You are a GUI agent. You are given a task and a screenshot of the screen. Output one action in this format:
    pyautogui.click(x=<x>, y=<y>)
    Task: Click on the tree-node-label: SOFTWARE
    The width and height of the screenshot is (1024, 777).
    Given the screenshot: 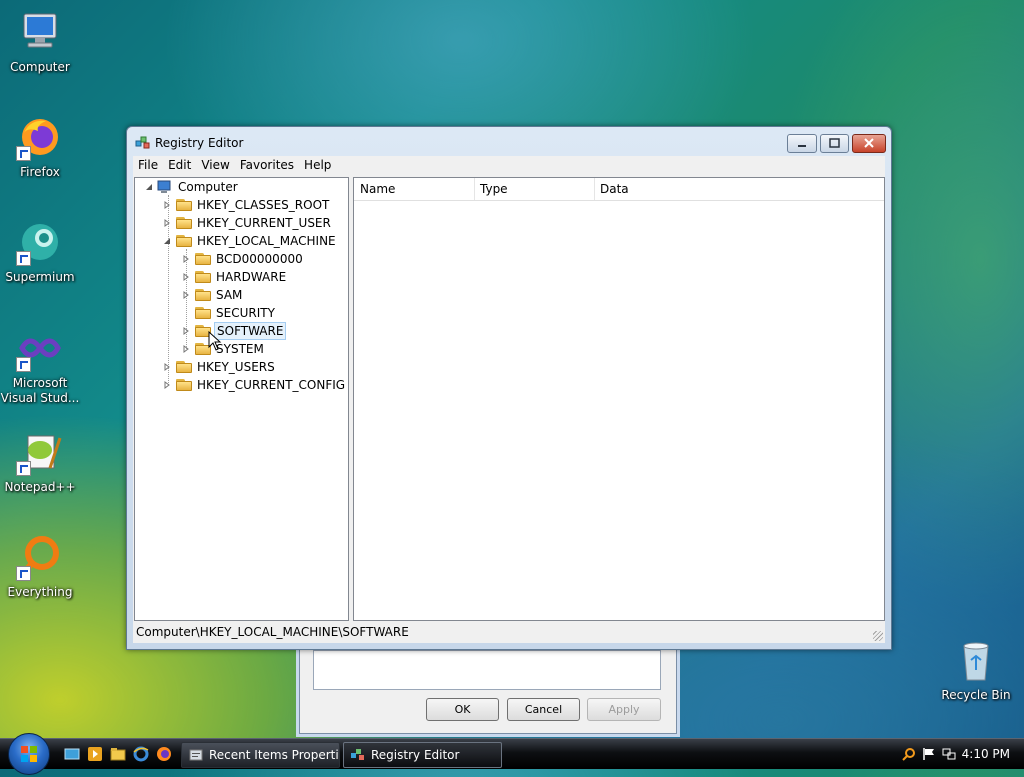 What is the action you would take?
    pyautogui.click(x=250, y=331)
    